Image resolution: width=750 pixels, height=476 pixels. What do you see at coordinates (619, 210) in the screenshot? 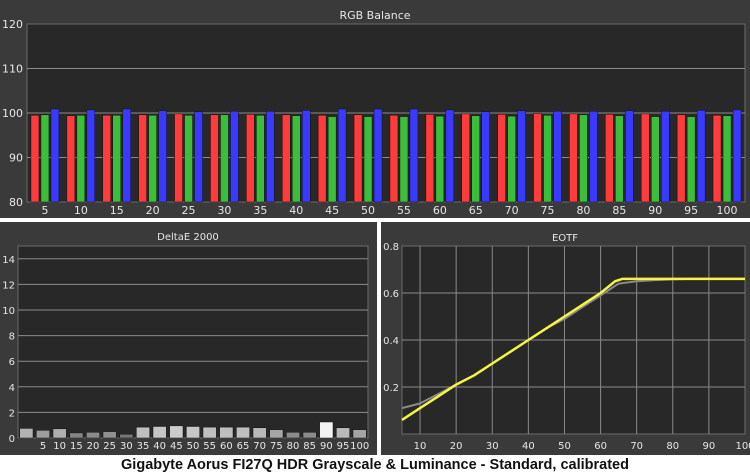
I see `rgb-x-tick-label: 85` at bounding box center [619, 210].